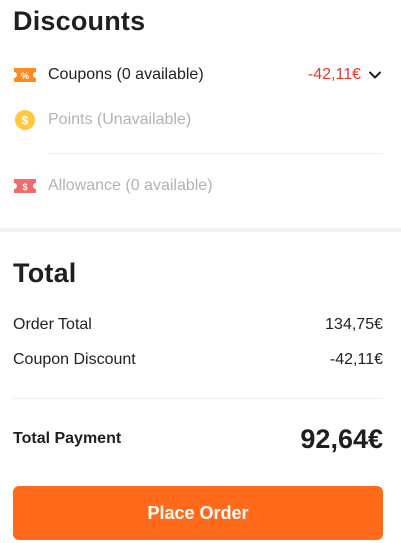 The width and height of the screenshot is (401, 543). What do you see at coordinates (198, 398) in the screenshot?
I see `total-divider` at bounding box center [198, 398].